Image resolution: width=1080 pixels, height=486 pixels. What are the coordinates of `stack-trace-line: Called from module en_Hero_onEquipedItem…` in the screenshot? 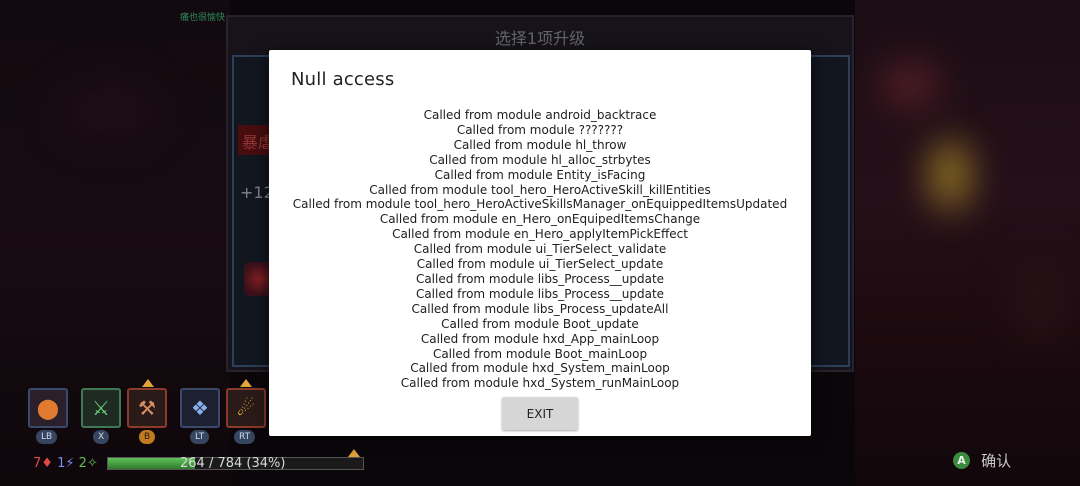 It's located at (540, 219).